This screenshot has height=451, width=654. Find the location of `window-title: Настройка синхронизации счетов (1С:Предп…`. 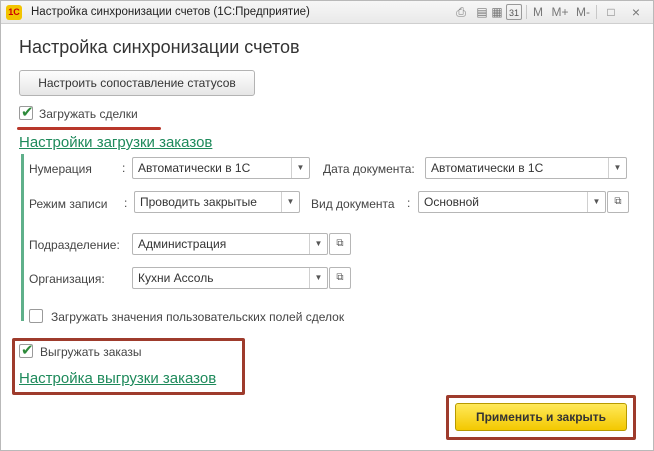

window-title: Настройка синхронизации счетов (1С:Предп… is located at coordinates (170, 12).